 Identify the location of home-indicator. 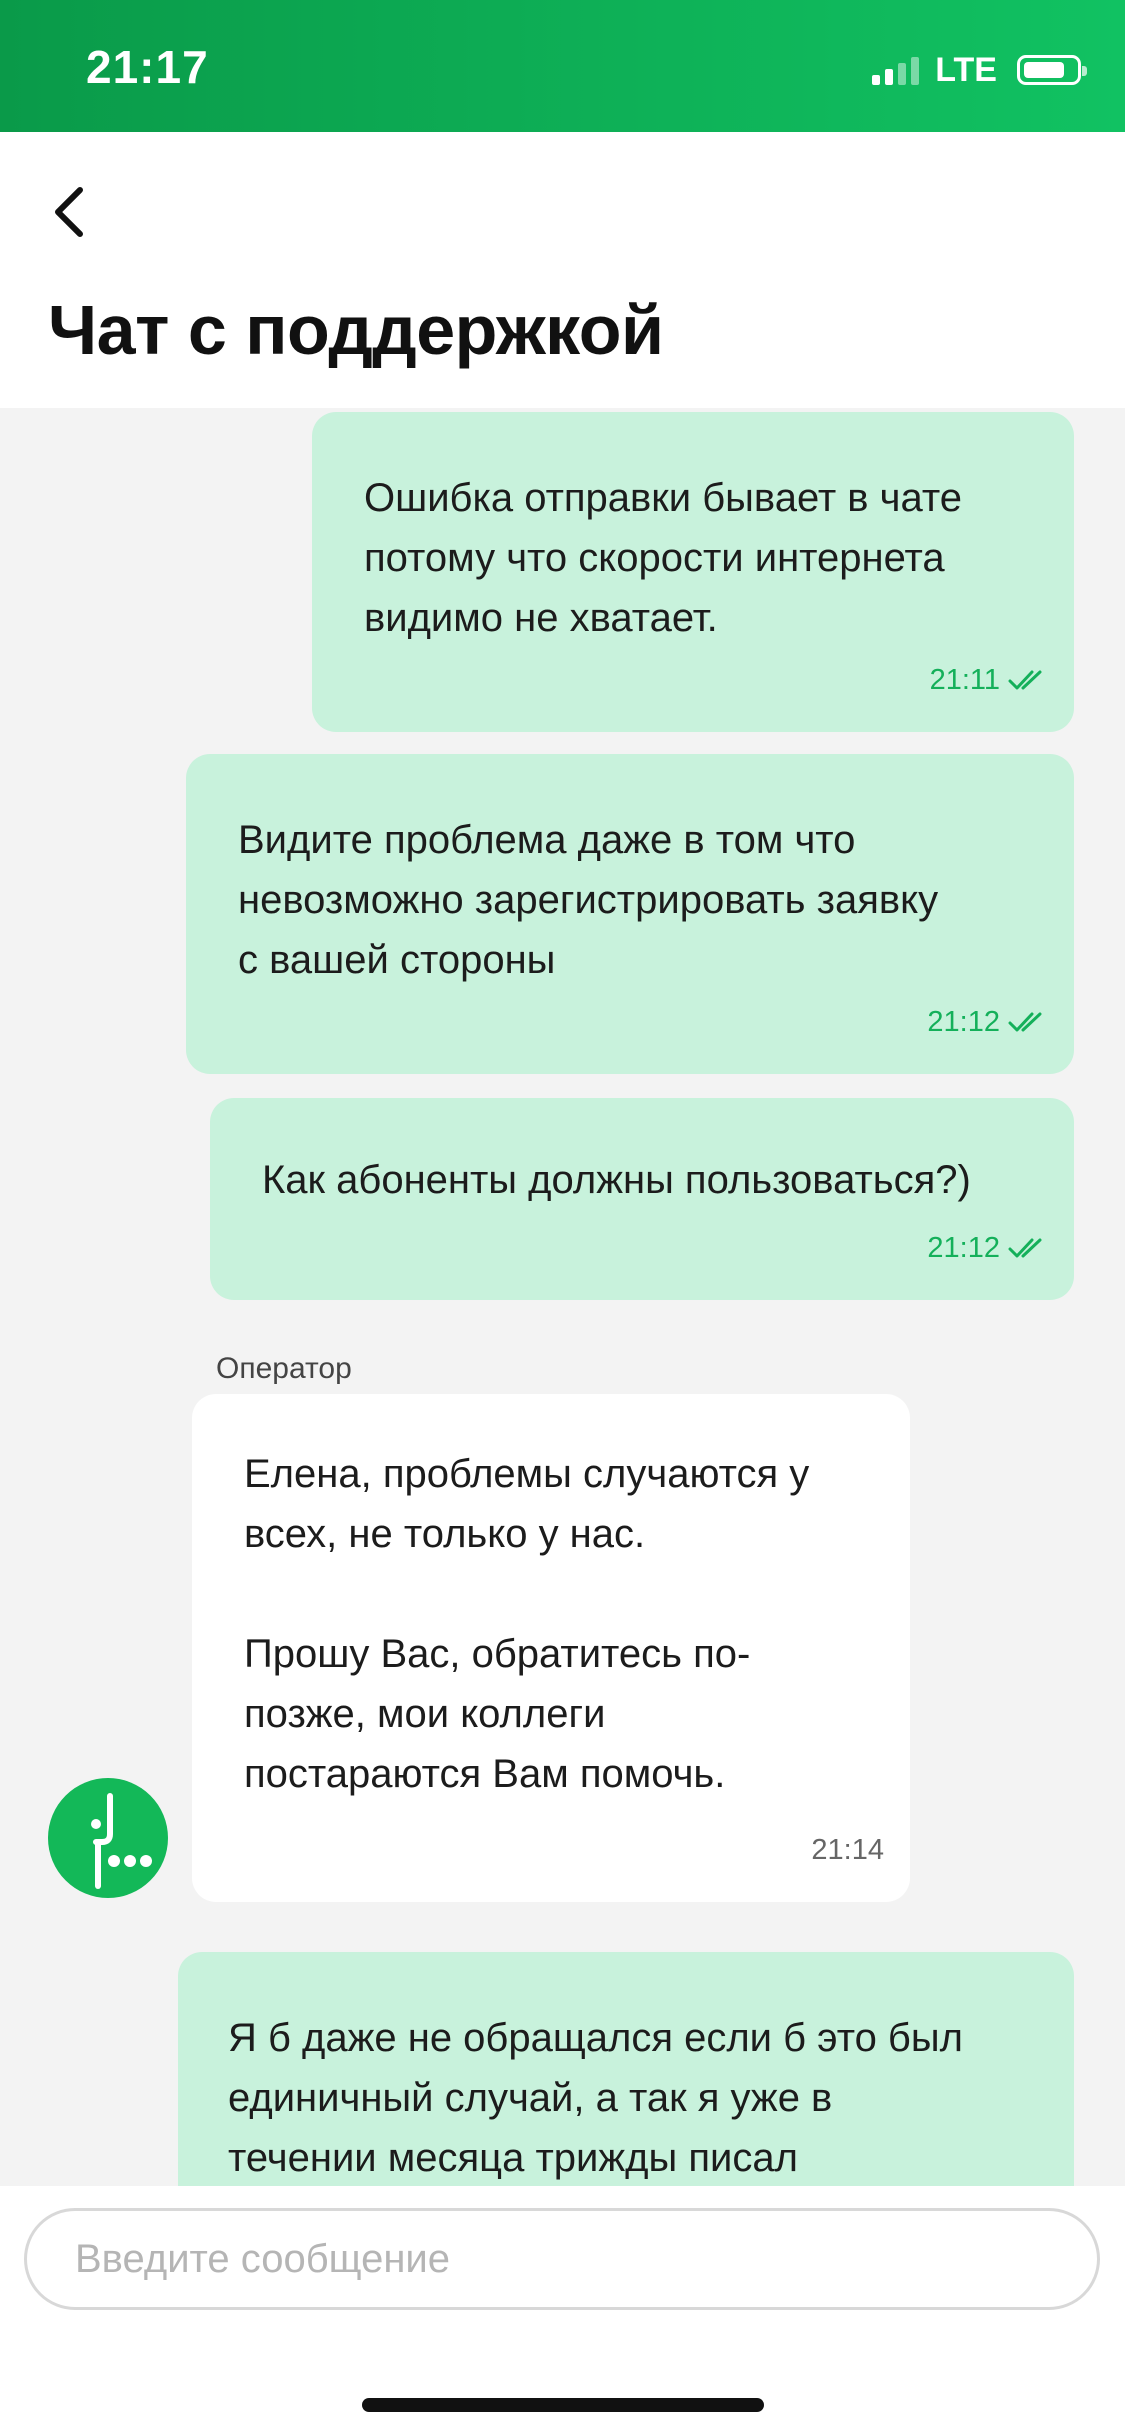
(563, 2405).